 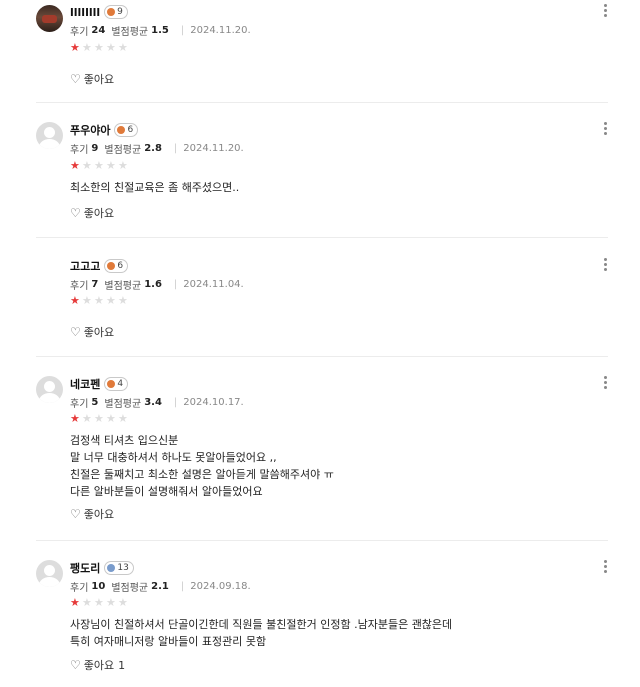 I want to click on review-text-line: 최소한의 친절교육은 좀 해주셨으면.., so click(x=155, y=187).